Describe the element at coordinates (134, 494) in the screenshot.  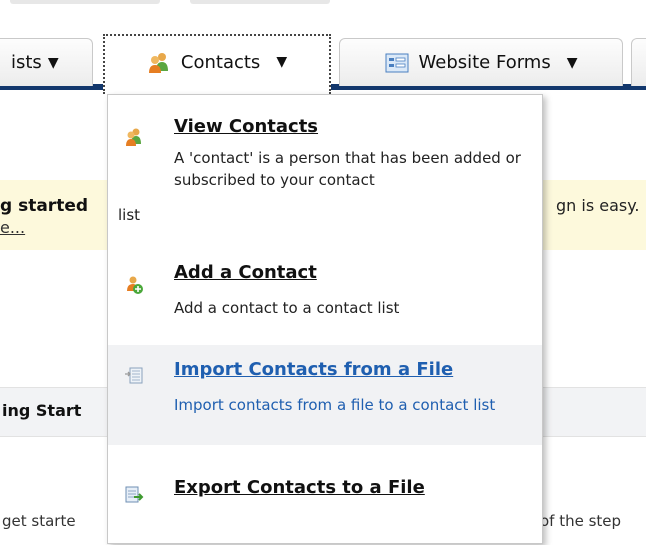
I see `export-file-icon` at that location.